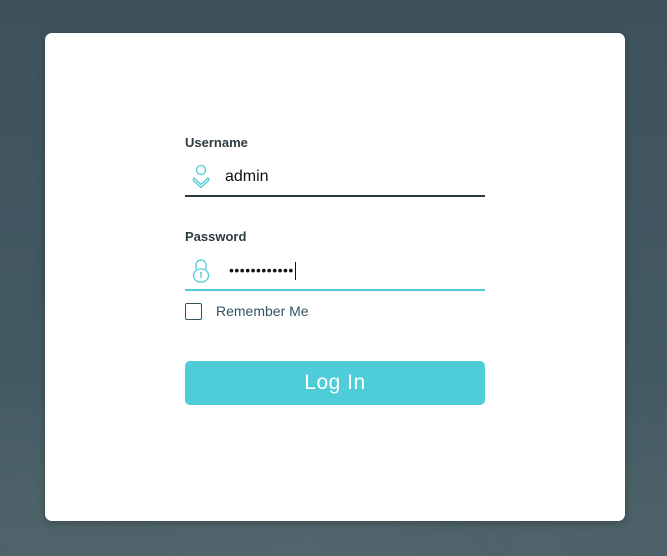 This screenshot has height=556, width=667. Describe the element at coordinates (216, 236) in the screenshot. I see `password-label: Password` at that location.